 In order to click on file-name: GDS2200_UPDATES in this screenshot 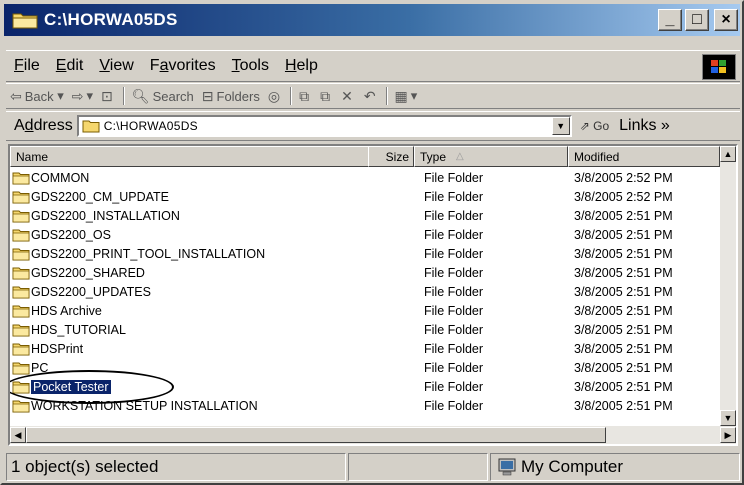, I will do `click(91, 291)`.